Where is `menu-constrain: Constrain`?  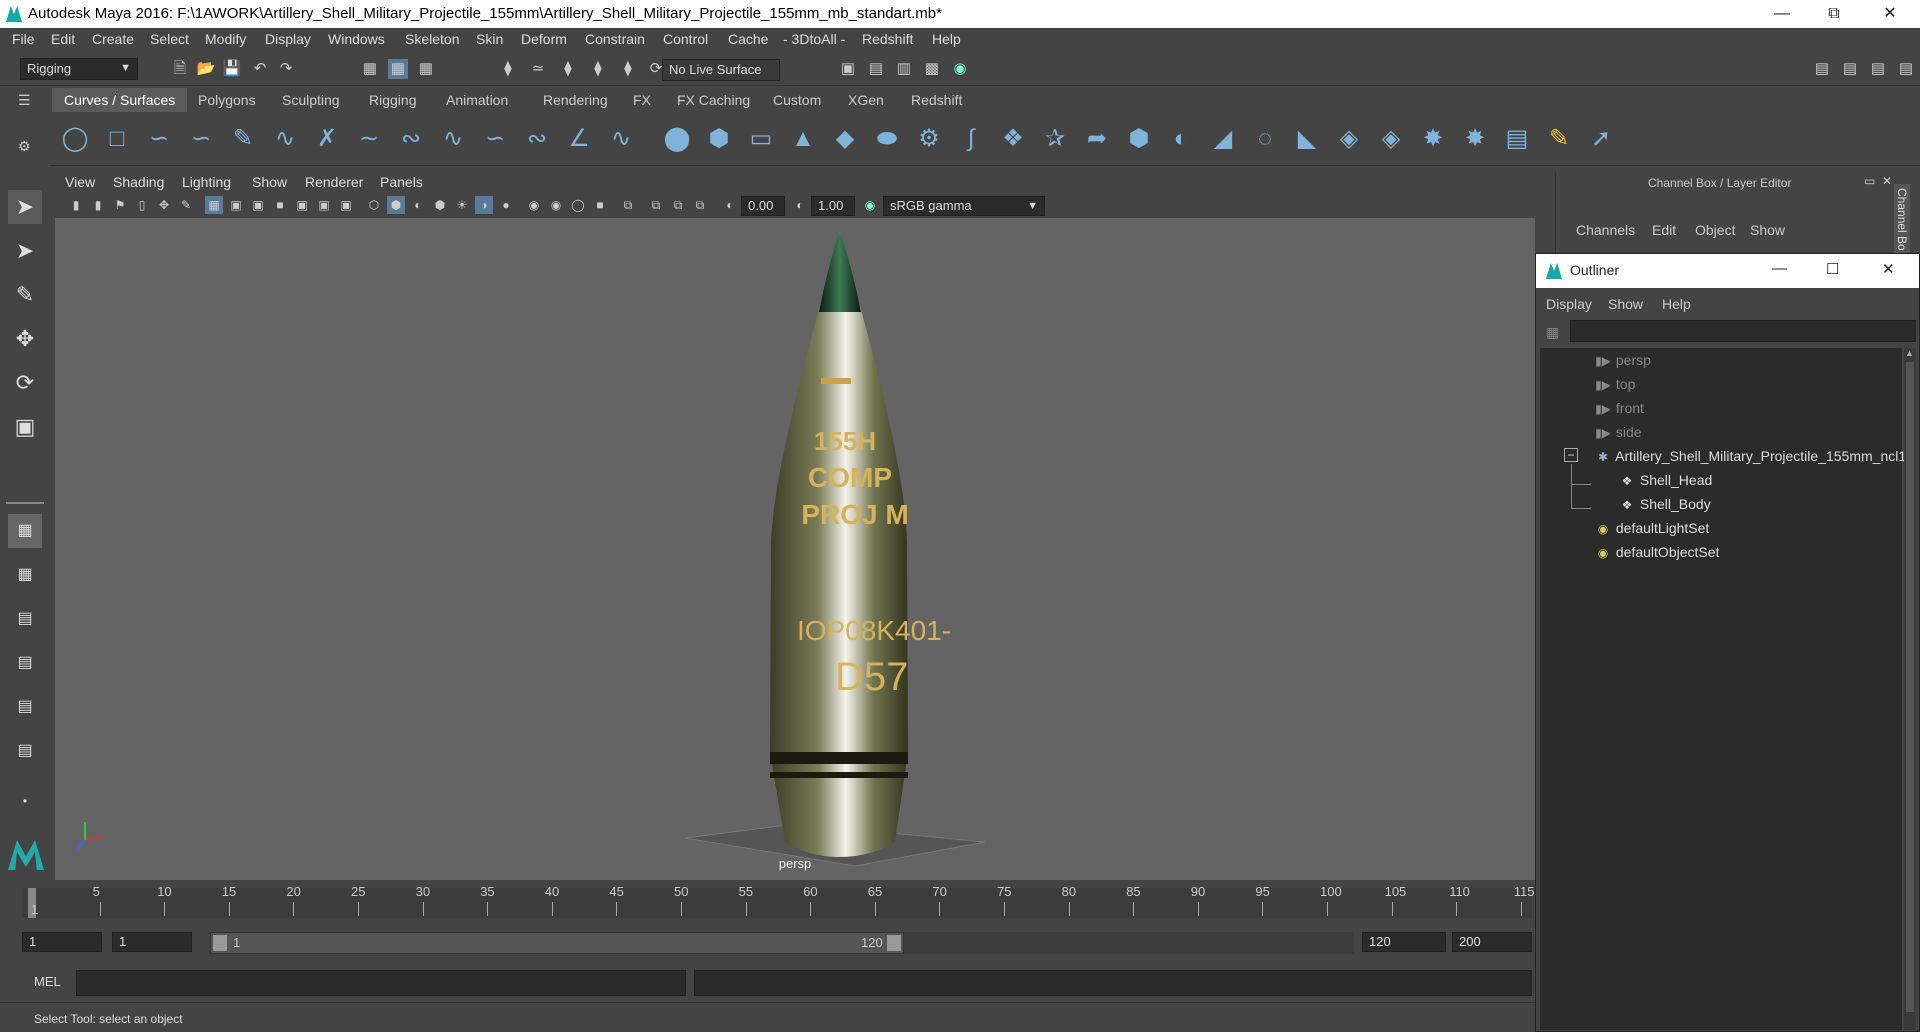
menu-constrain: Constrain is located at coordinates (615, 39).